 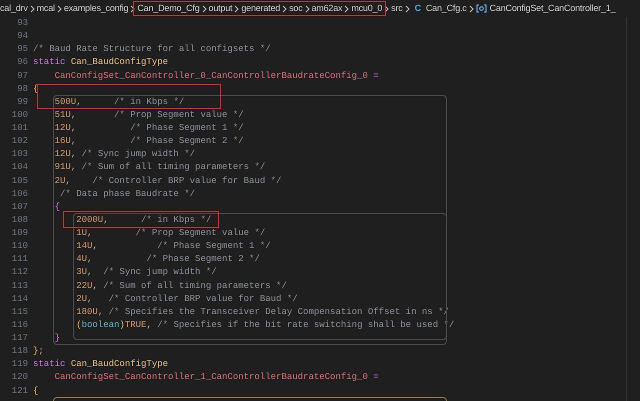 What do you see at coordinates (481, 8) in the screenshot?
I see `symbol-icon` at bounding box center [481, 8].